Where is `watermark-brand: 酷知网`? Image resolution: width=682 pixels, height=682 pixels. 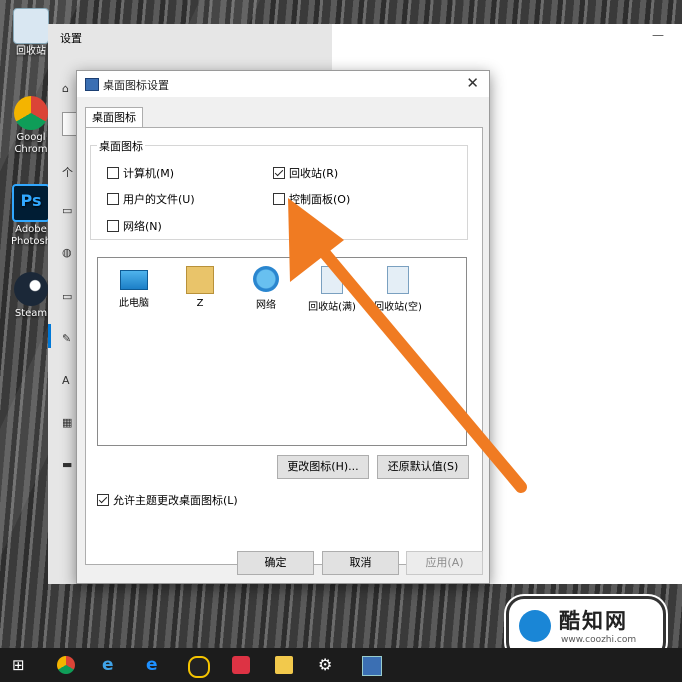
watermark-brand: 酷知网 is located at coordinates (593, 621).